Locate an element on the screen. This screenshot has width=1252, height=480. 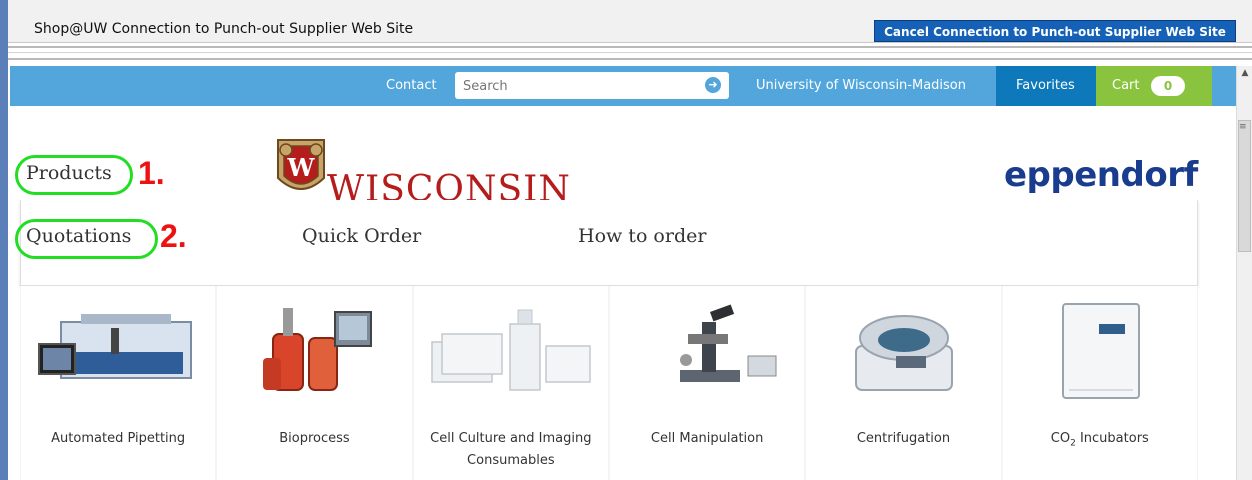
category-card-co2-incubators: CO2 Incubators is located at coordinates (1099, 383).